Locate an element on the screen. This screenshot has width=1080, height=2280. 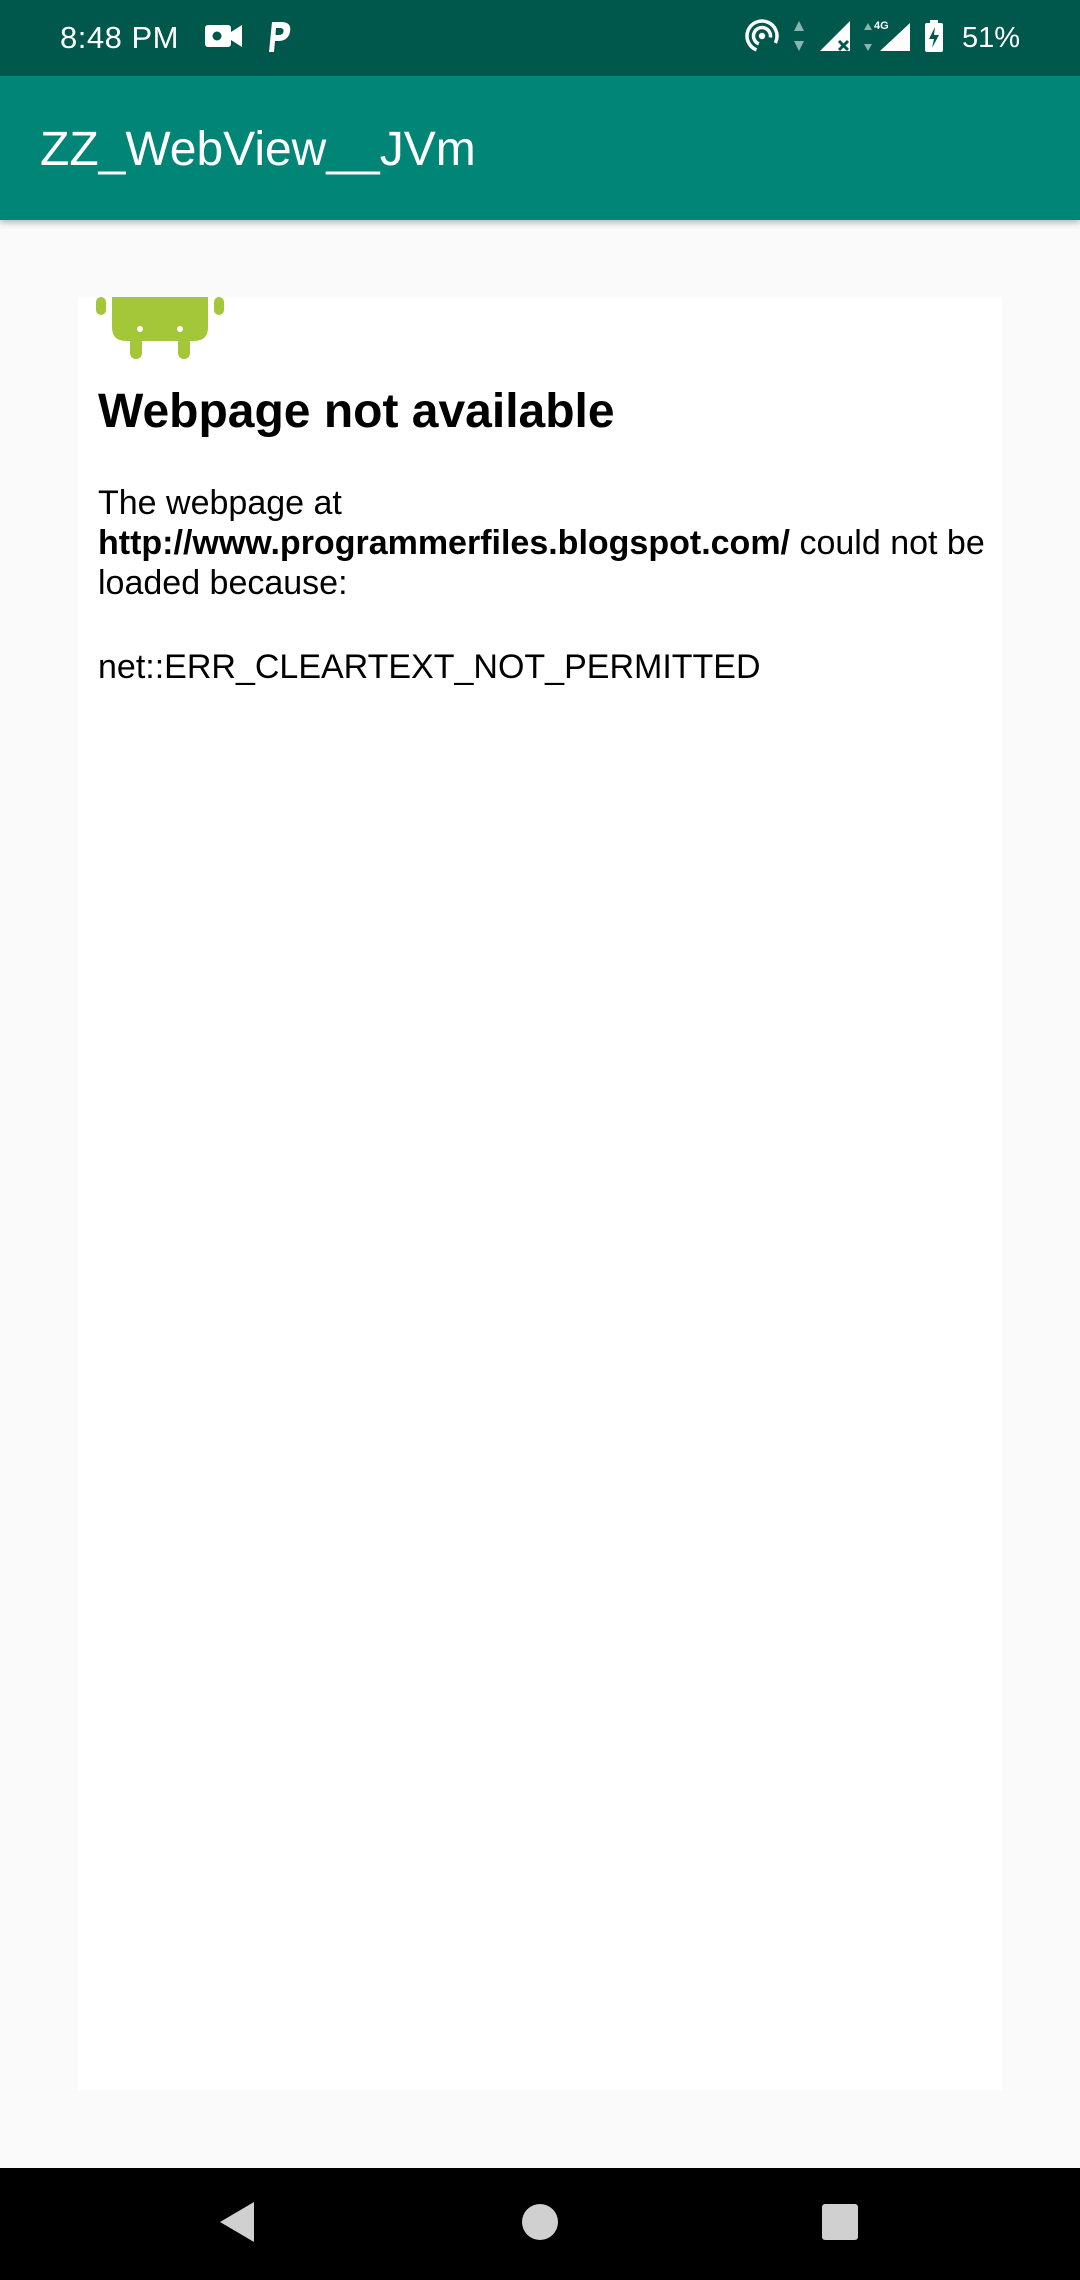
home-icon is located at coordinates (540, 2224).